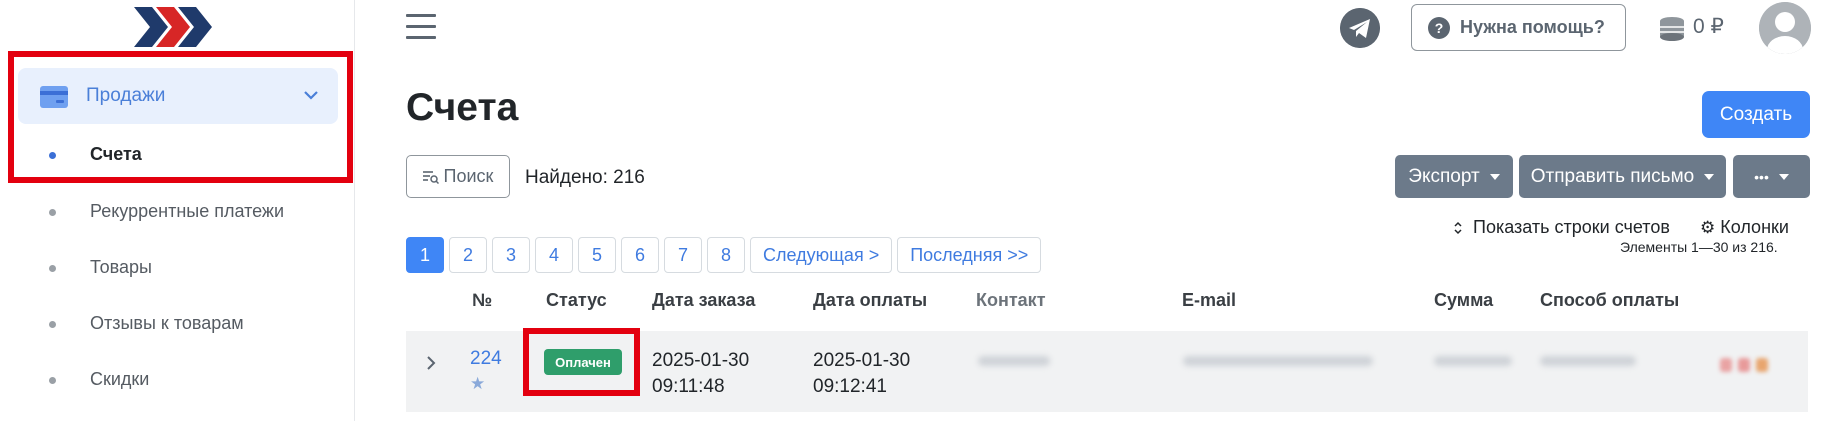 The width and height of the screenshot is (1827, 421). What do you see at coordinates (1463, 300) in the screenshot?
I see `column-header-sum: Сумма` at bounding box center [1463, 300].